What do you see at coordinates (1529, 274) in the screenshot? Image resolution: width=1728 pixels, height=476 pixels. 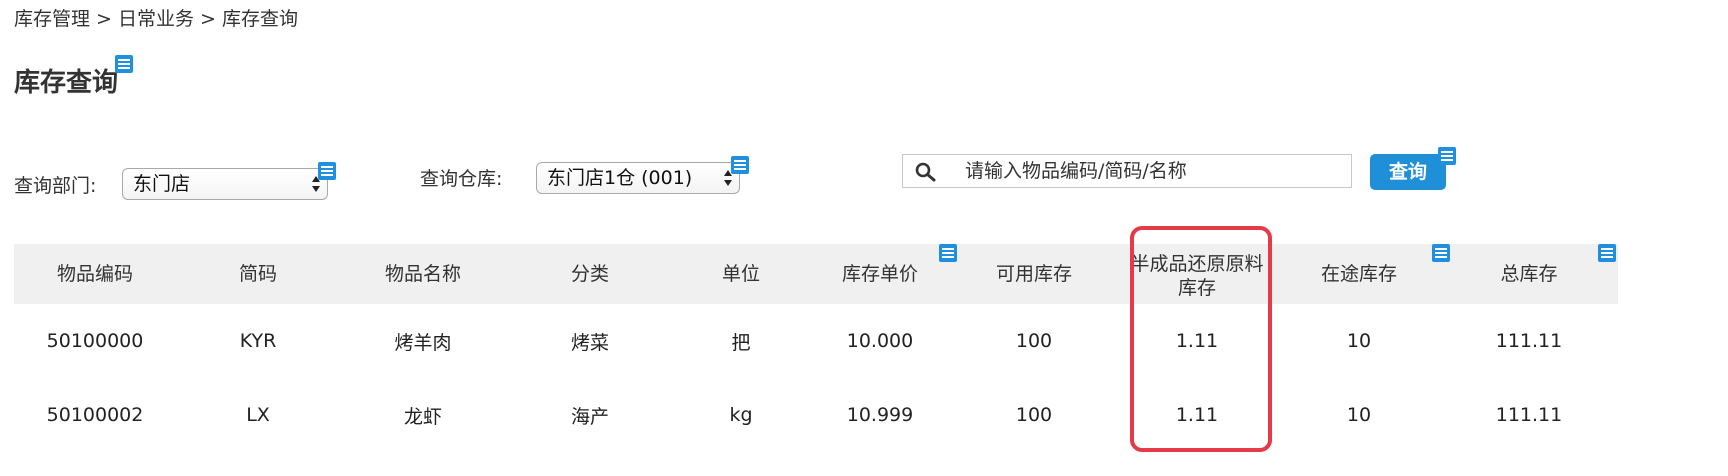 I see `col-header-total-stock: 总库存` at bounding box center [1529, 274].